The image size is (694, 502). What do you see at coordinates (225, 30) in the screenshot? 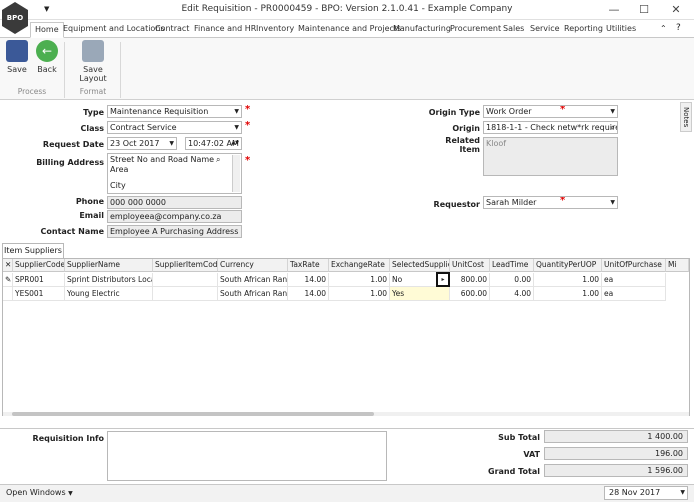
I see `tab-finance-and-hr: Finance and HR` at bounding box center [225, 30].